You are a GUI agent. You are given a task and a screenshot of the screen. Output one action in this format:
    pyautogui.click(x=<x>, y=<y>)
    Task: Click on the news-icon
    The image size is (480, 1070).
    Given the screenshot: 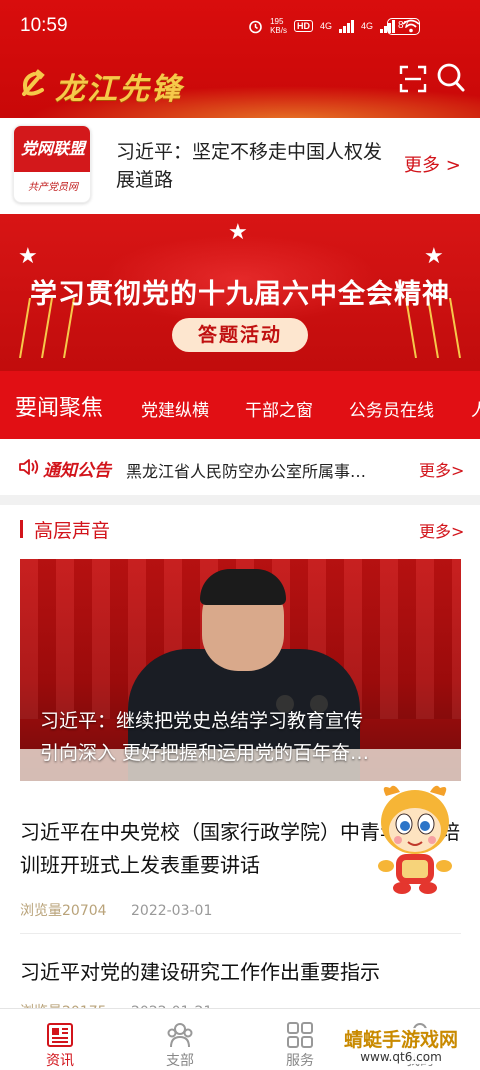 What is the action you would take?
    pyautogui.click(x=60, y=1035)
    